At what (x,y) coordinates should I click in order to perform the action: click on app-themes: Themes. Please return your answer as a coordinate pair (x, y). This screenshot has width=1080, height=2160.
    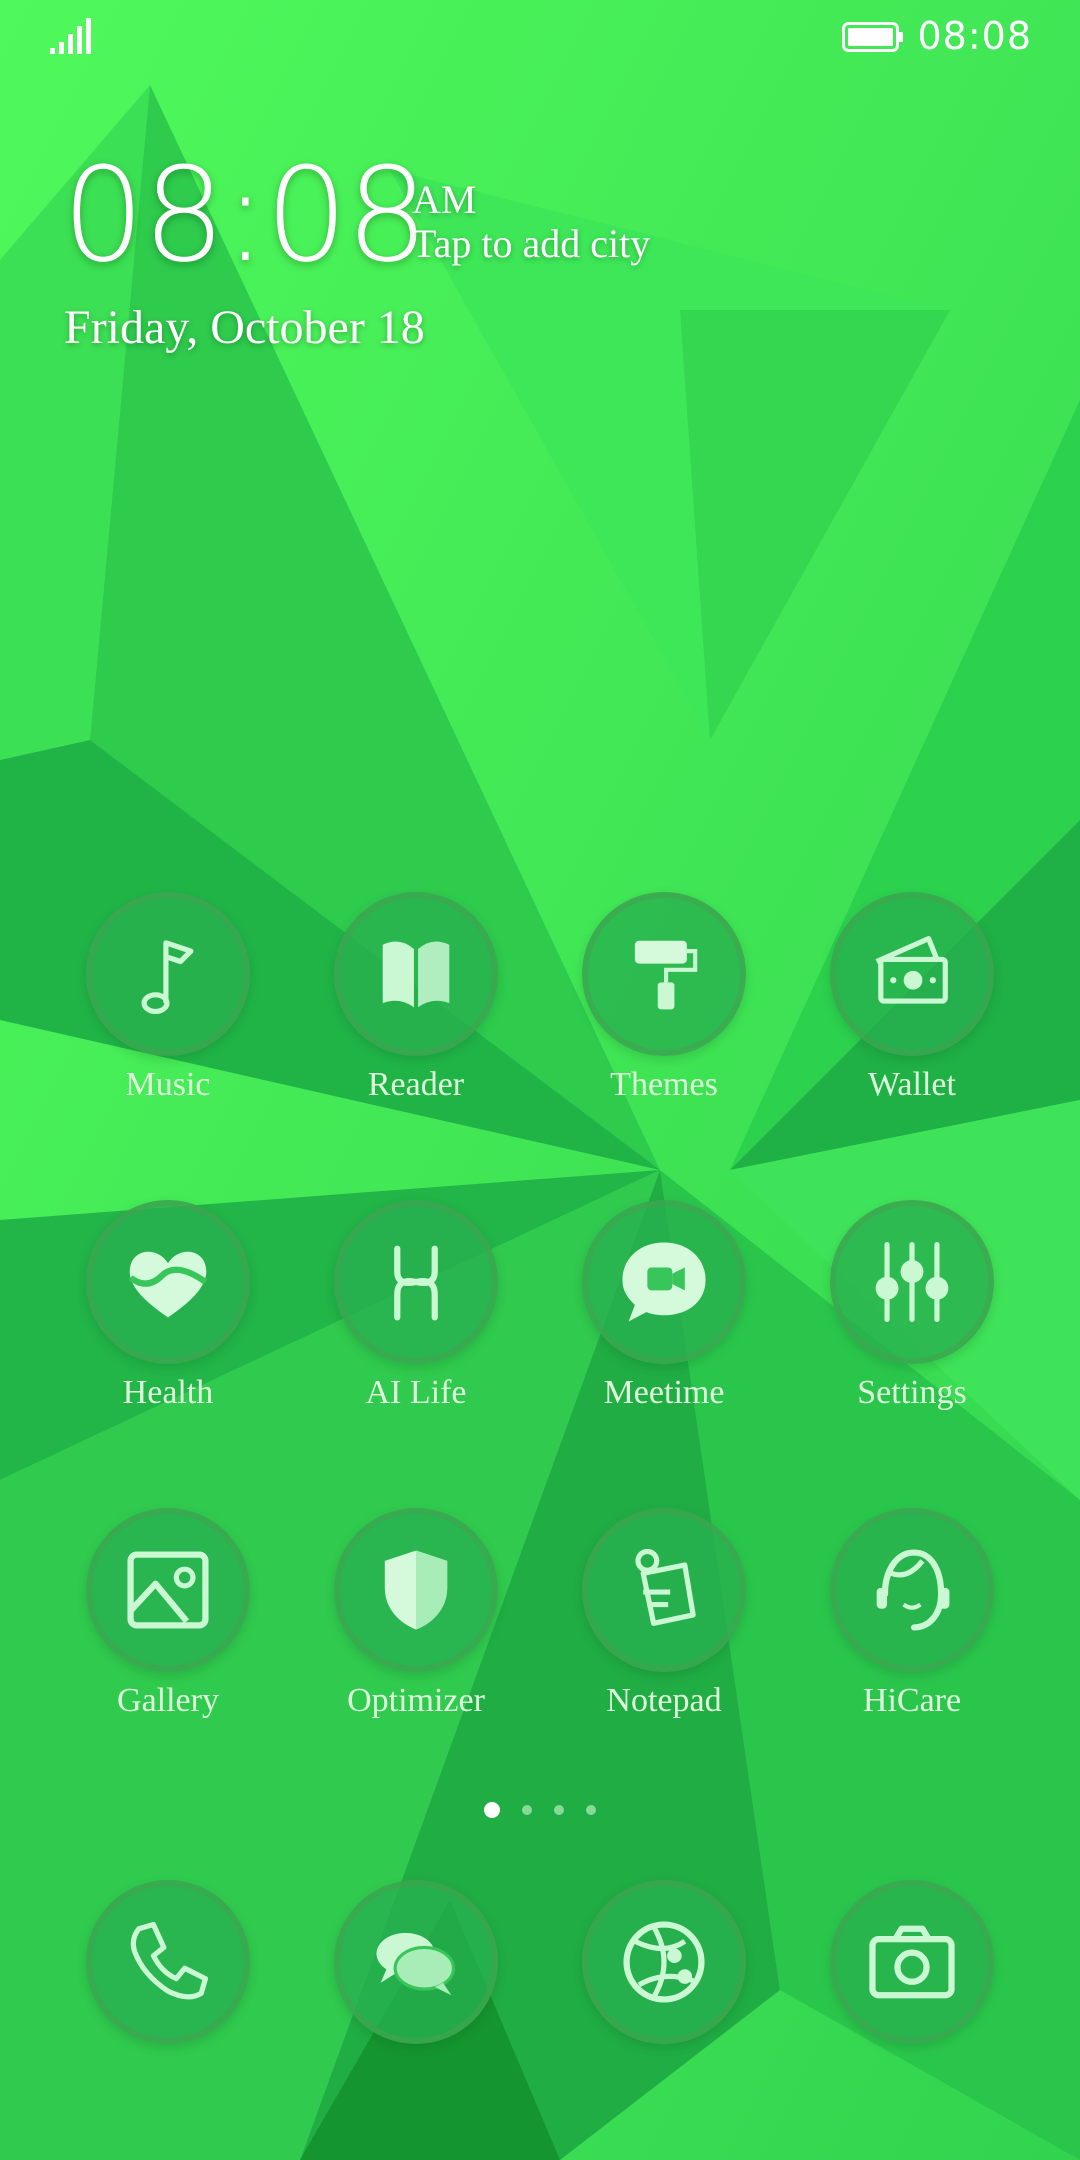
    Looking at the image, I should click on (664, 998).